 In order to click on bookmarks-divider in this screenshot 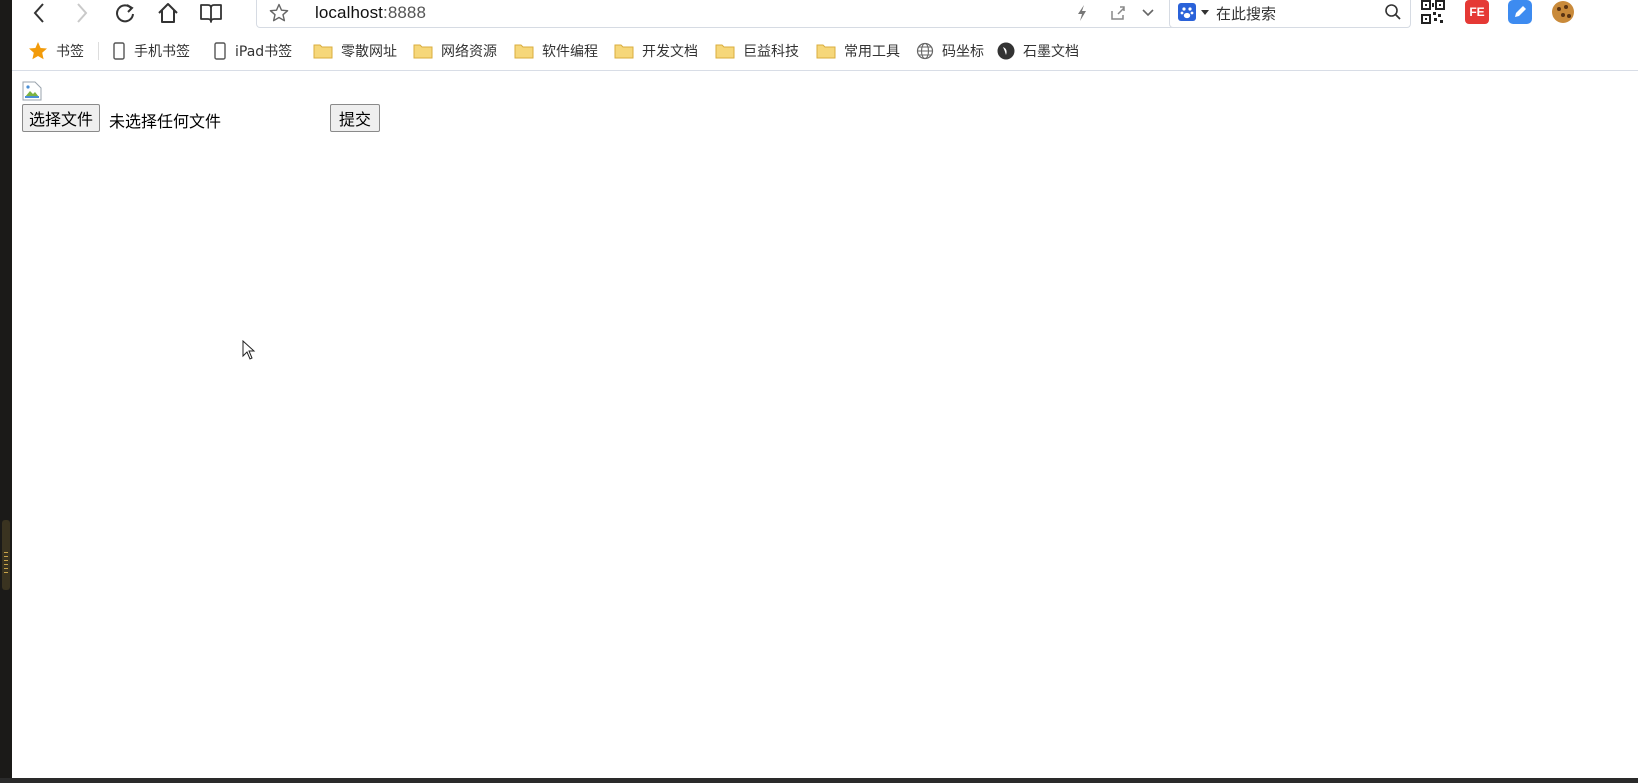, I will do `click(98, 51)`.